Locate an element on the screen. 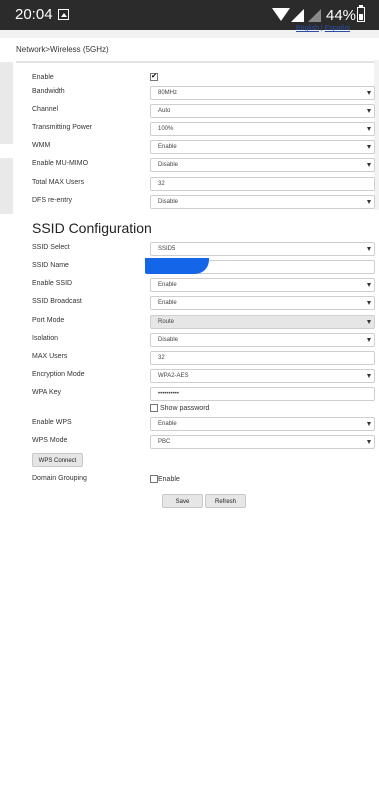 The image size is (379, 800). left-panel-edge-lower is located at coordinates (6, 186).